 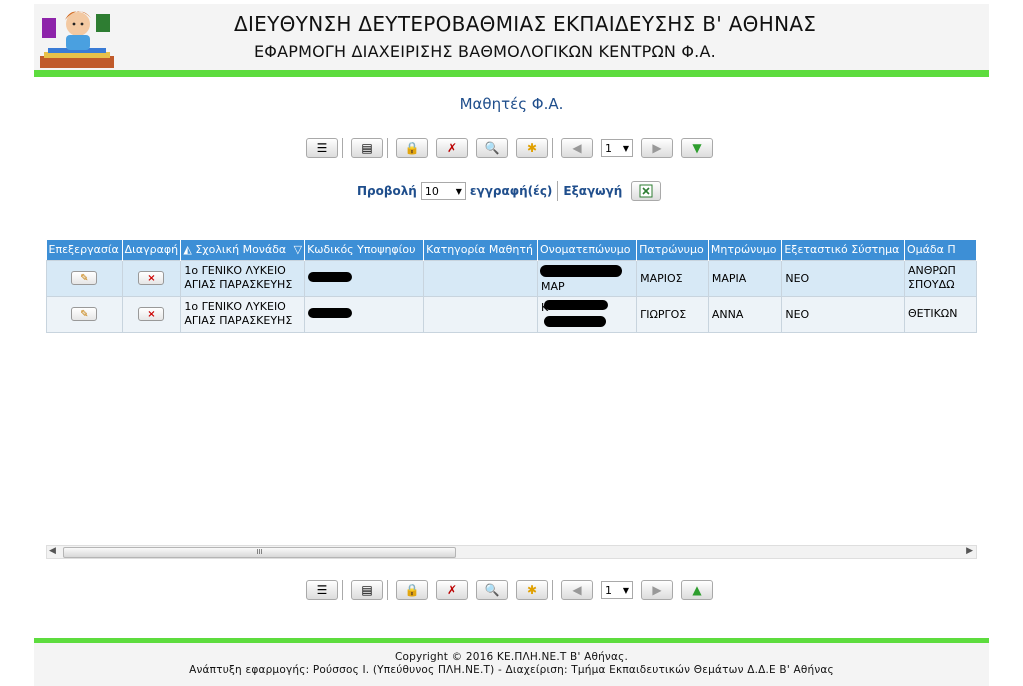 What do you see at coordinates (513, 590) in the screenshot?
I see `bottom-toolbar: ☰ ▤ 🔒 ✗ 🔍 ✱ ◀ 1 ▼ ▶ ▲` at bounding box center [513, 590].